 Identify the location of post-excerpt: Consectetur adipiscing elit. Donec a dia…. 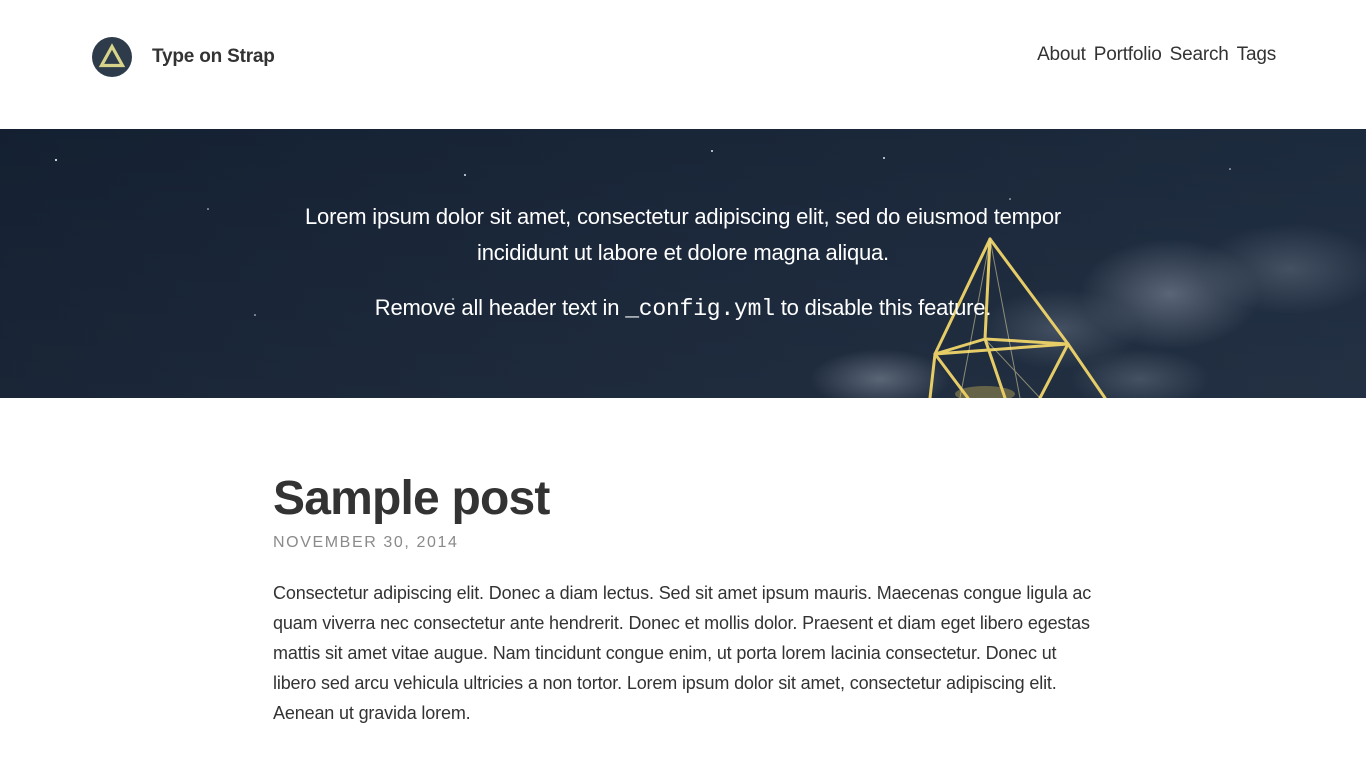
(682, 653).